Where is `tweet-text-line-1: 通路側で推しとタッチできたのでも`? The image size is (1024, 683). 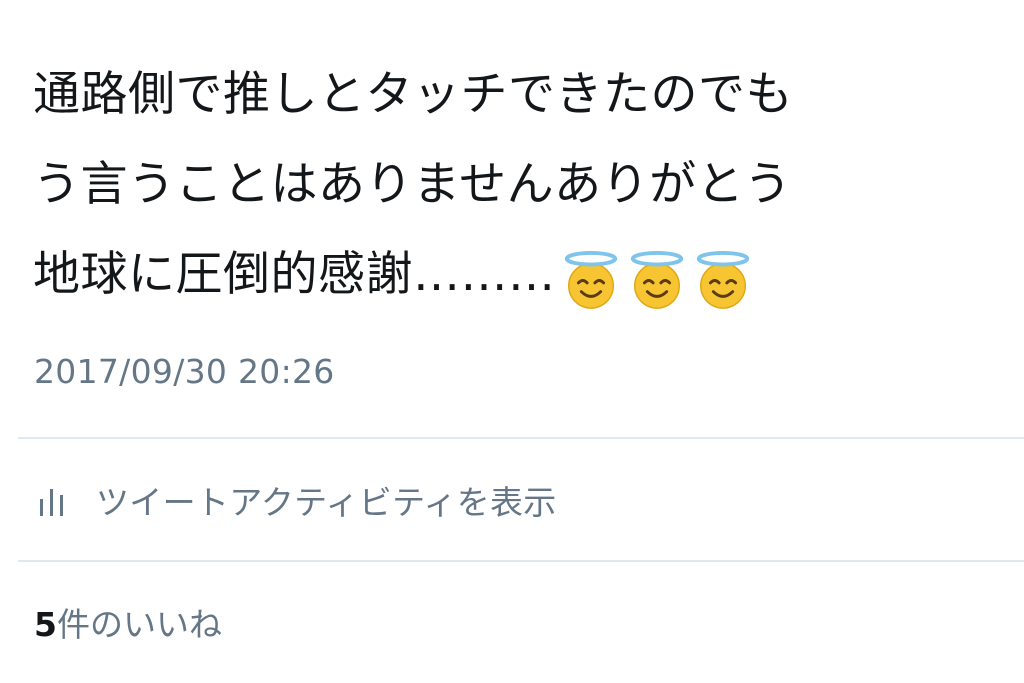 tweet-text-line-1: 通路側で推しとタッチできたのでも is located at coordinates (413, 94).